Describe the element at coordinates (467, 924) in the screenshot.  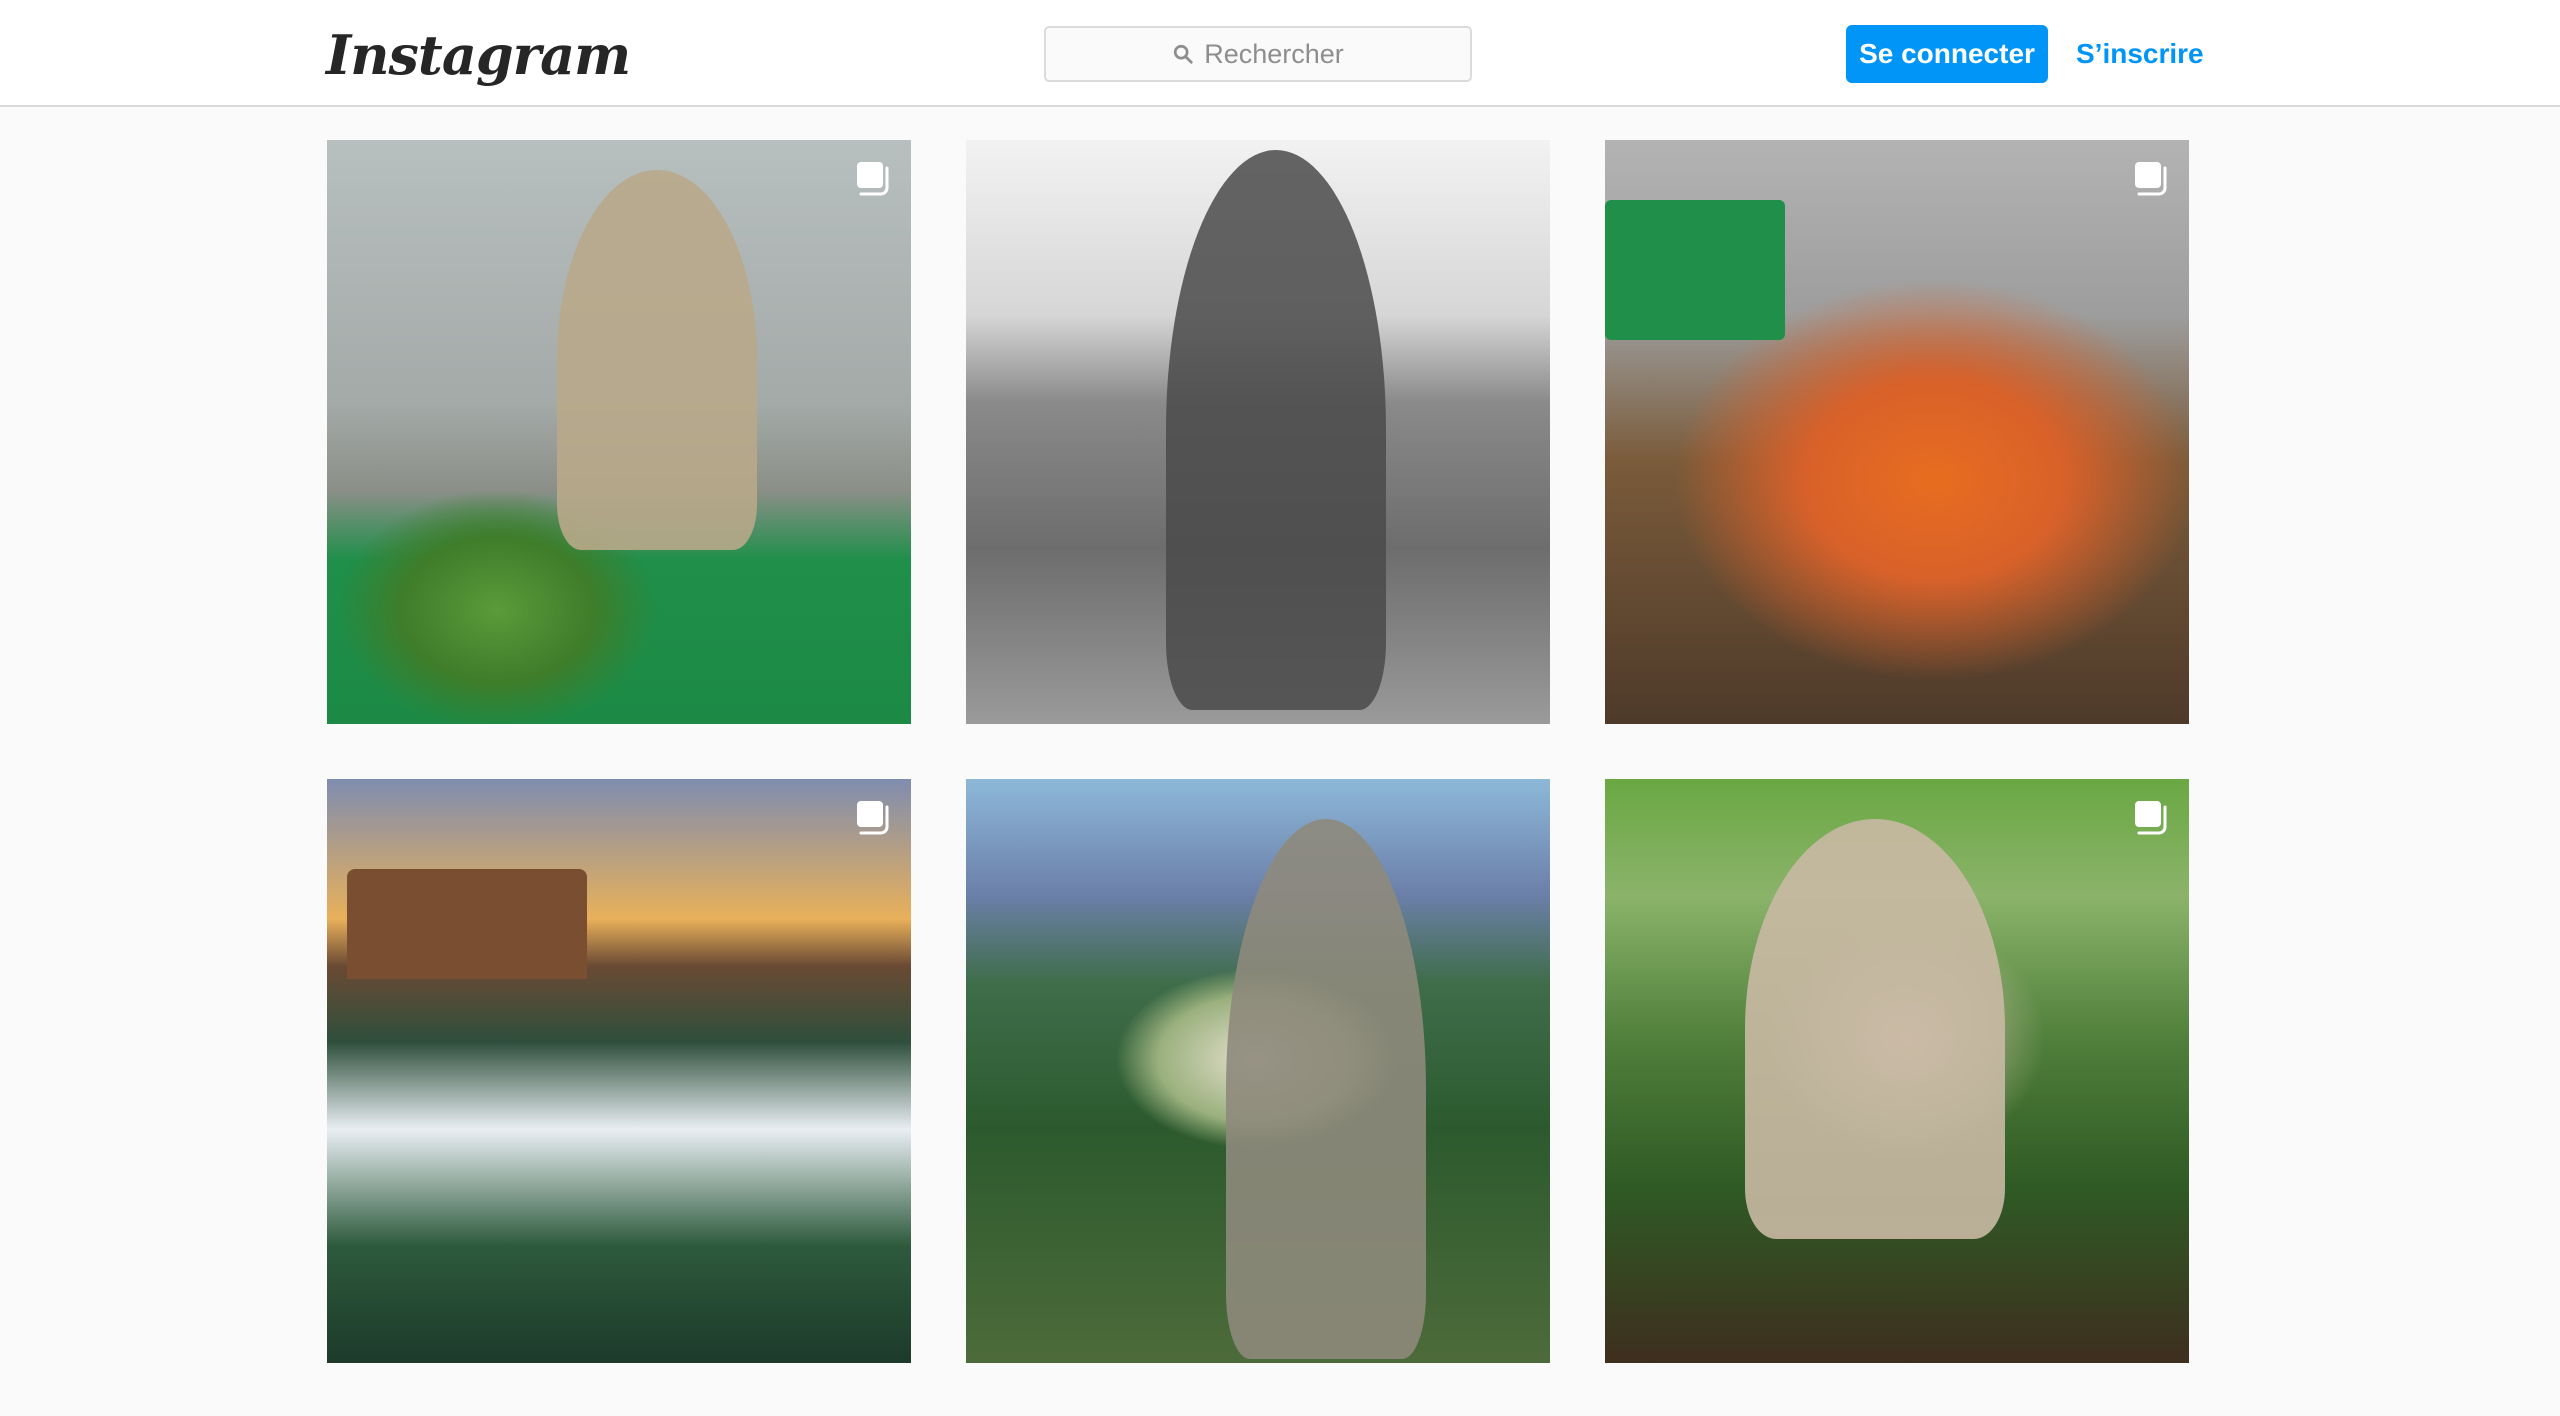
I see `photo-barn` at that location.